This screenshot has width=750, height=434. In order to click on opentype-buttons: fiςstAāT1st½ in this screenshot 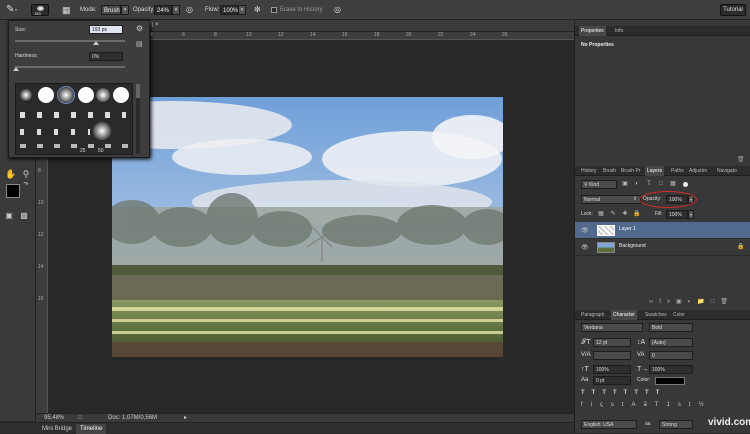, I will do `click(646, 405)`.